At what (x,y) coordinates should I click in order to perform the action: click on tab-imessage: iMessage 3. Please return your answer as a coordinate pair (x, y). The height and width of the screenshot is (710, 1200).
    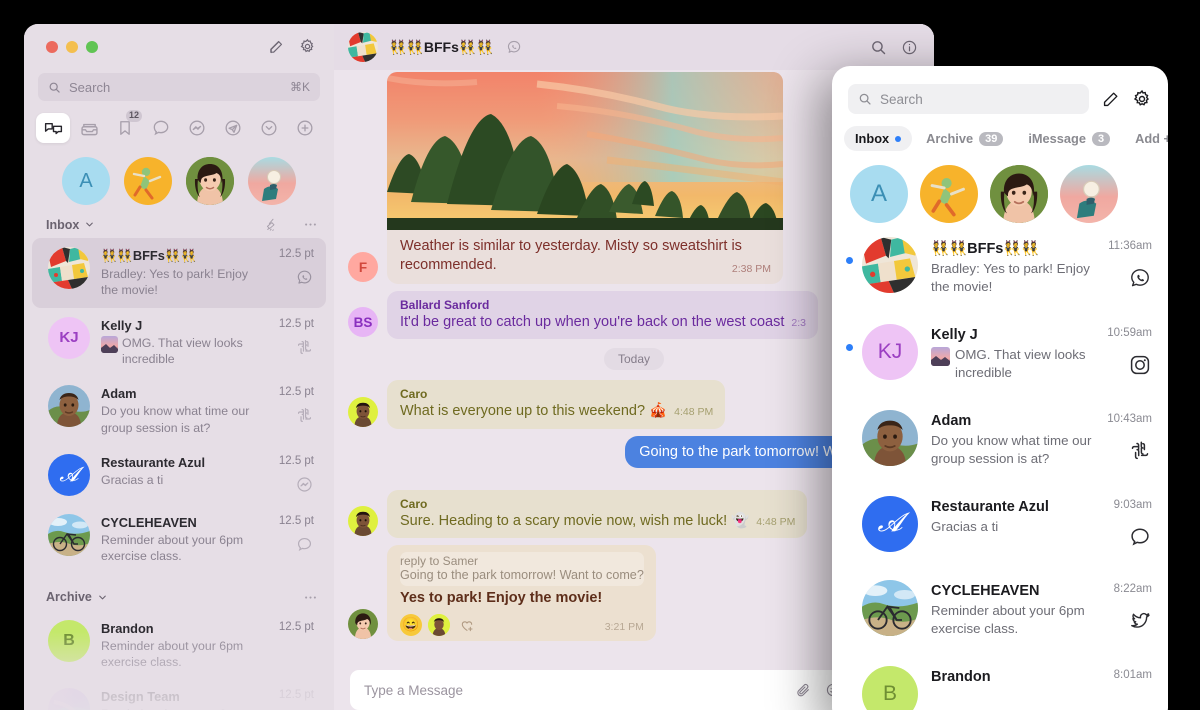
    Looking at the image, I should click on (1069, 138).